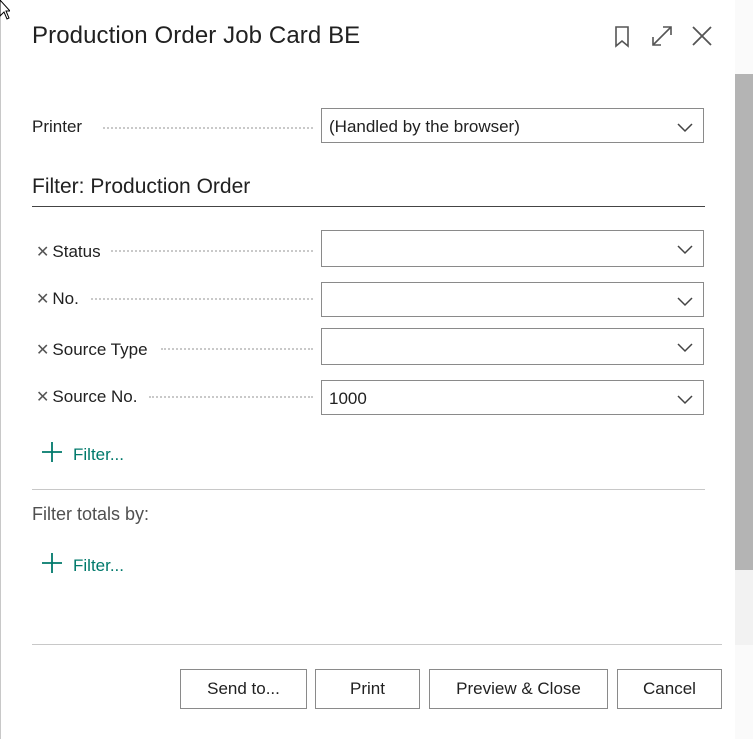 This screenshot has height=739, width=753. What do you see at coordinates (348, 398) in the screenshot?
I see `source-no-select-value: 1000` at bounding box center [348, 398].